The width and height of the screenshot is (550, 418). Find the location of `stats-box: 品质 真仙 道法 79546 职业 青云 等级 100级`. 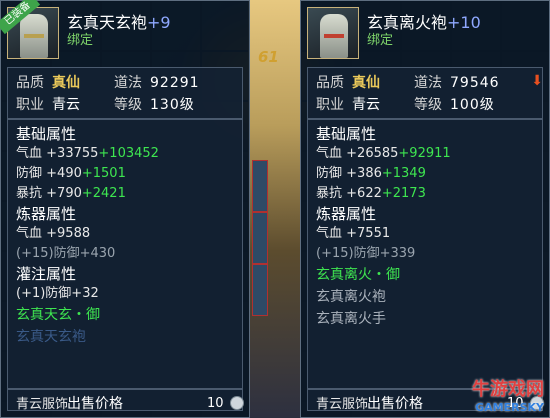

stats-box: 品质 真仙 道法 79546 职业 青云 等级 100级 is located at coordinates (425, 93).